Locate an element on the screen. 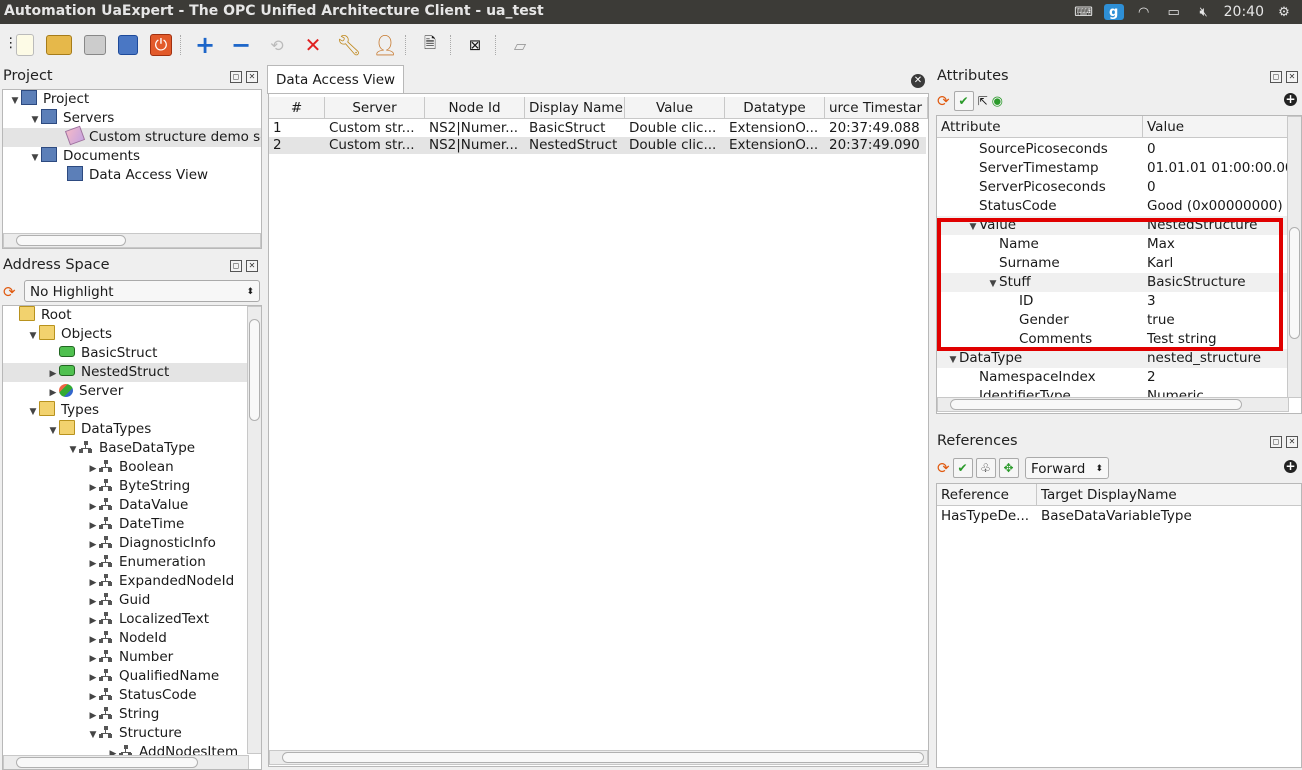  power-icon: ⏻ is located at coordinates (161, 45).